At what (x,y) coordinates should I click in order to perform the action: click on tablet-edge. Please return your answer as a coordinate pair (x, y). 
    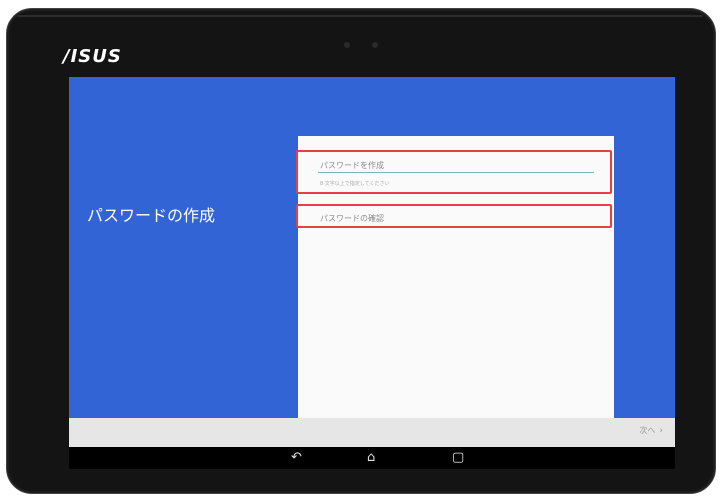
    Looking at the image, I should click on (360, 16).